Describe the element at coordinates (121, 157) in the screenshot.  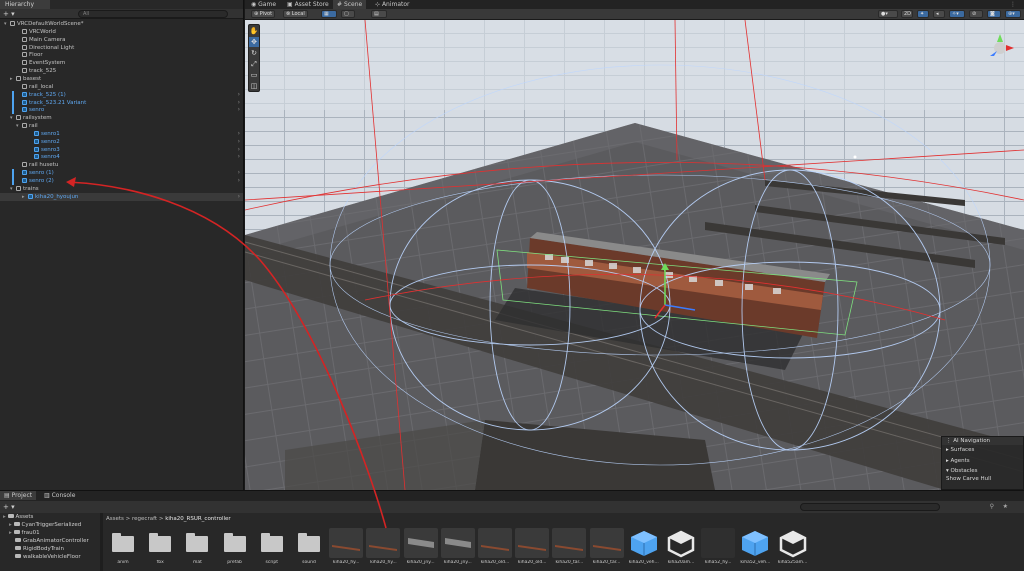
I see `hierarchy-item: senro4 ›` at that location.